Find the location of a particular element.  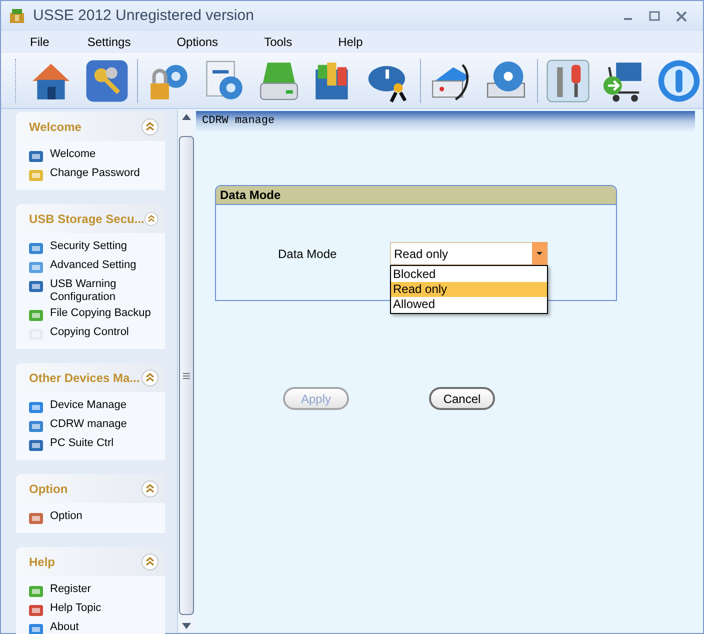

window-title: USSE 2012 Unregistered version is located at coordinates (143, 16).